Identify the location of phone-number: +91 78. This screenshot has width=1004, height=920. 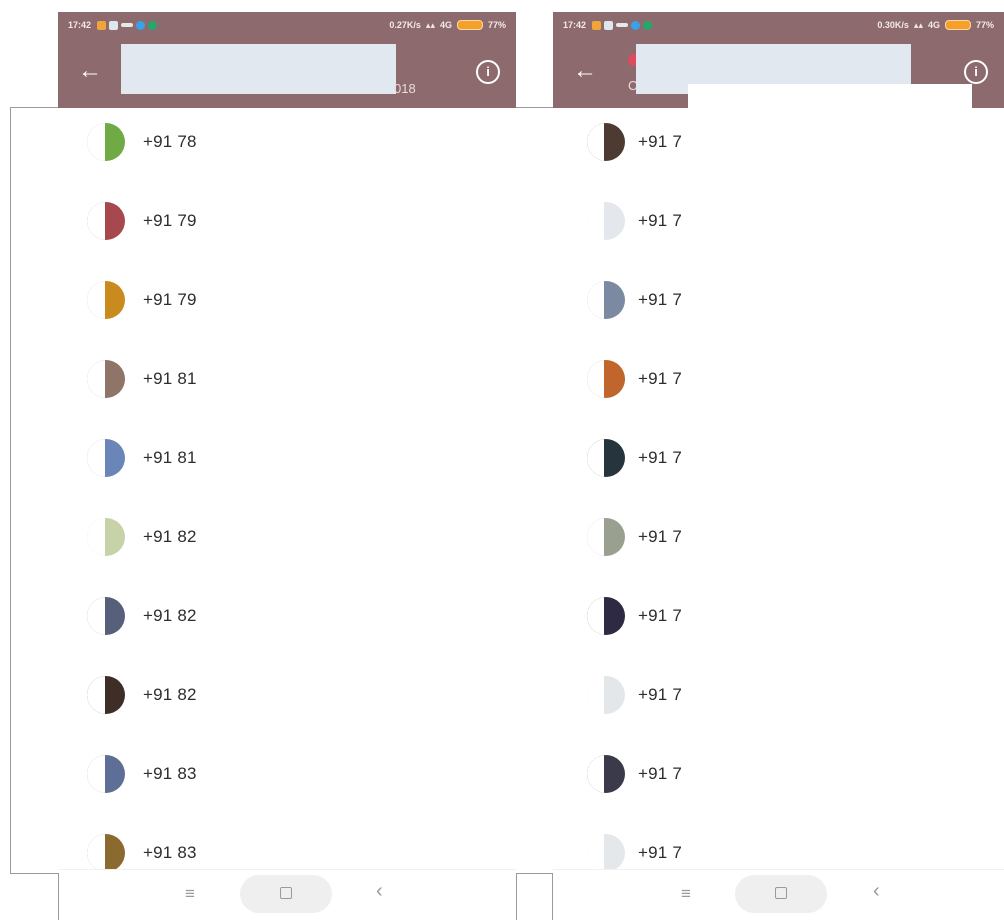
(170, 141).